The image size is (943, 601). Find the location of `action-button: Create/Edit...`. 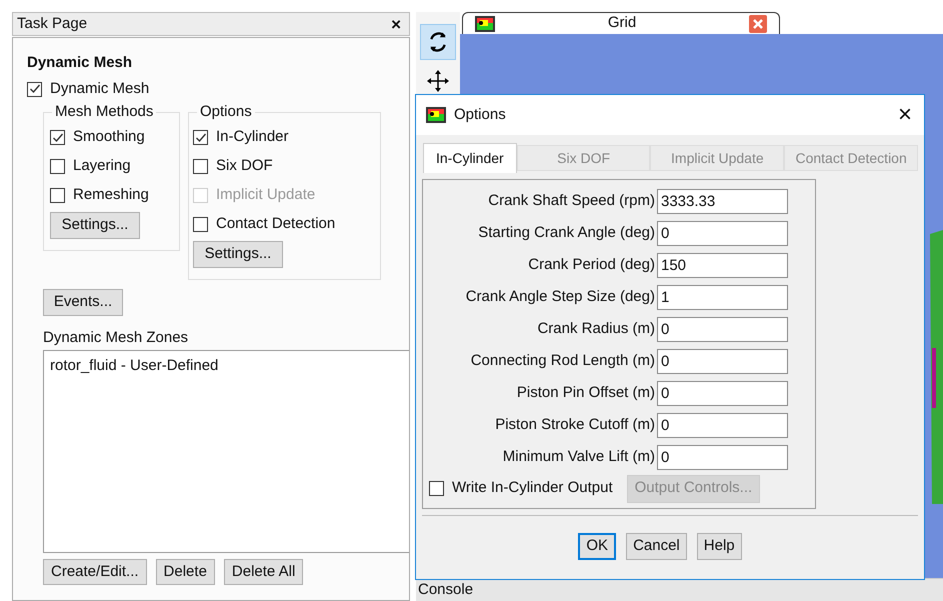

action-button: Create/Edit... is located at coordinates (95, 572).